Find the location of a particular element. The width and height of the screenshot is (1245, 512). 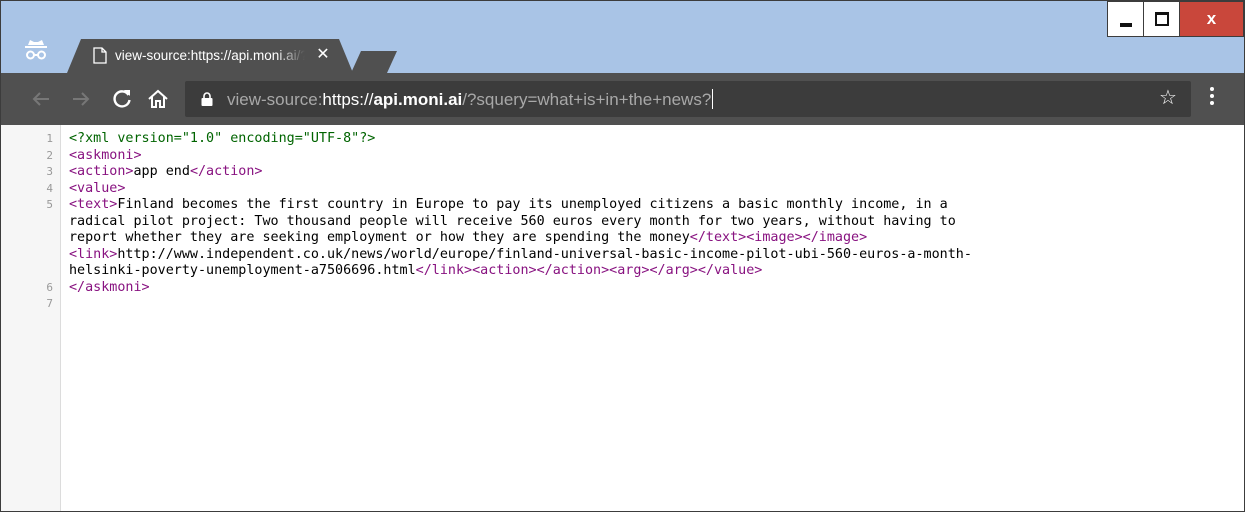

minimize-icon is located at coordinates (1126, 25).